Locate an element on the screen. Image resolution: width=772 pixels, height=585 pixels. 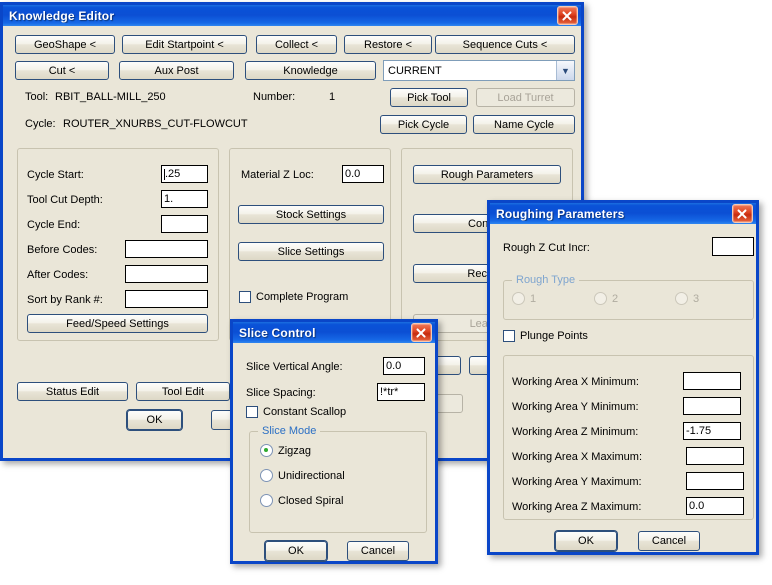
slice-mode-unidirectional-label: Unidirectional is located at coordinates (311, 475).